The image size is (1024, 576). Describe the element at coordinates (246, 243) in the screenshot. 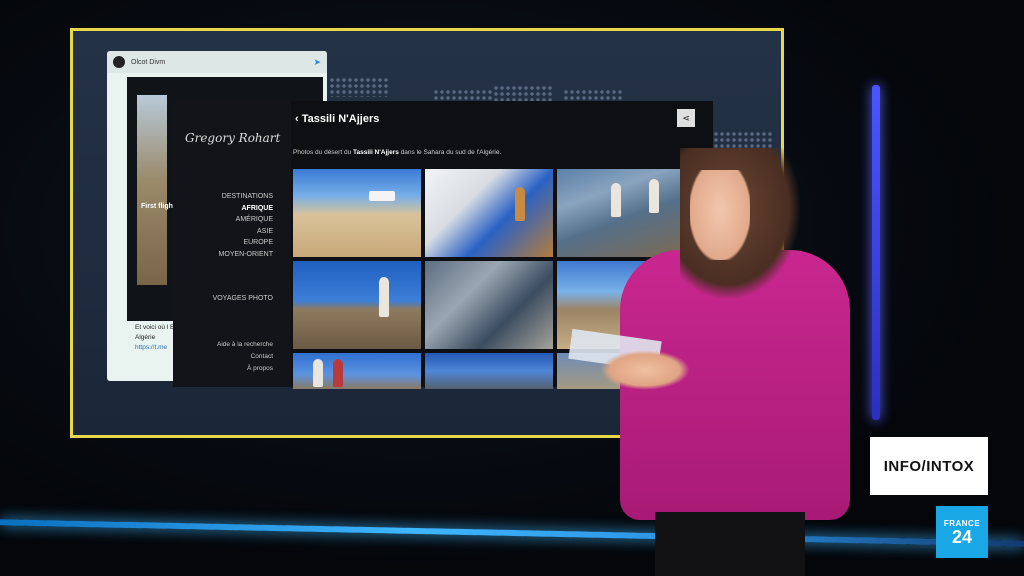

I see `nav-item-europe: EUROPE` at that location.